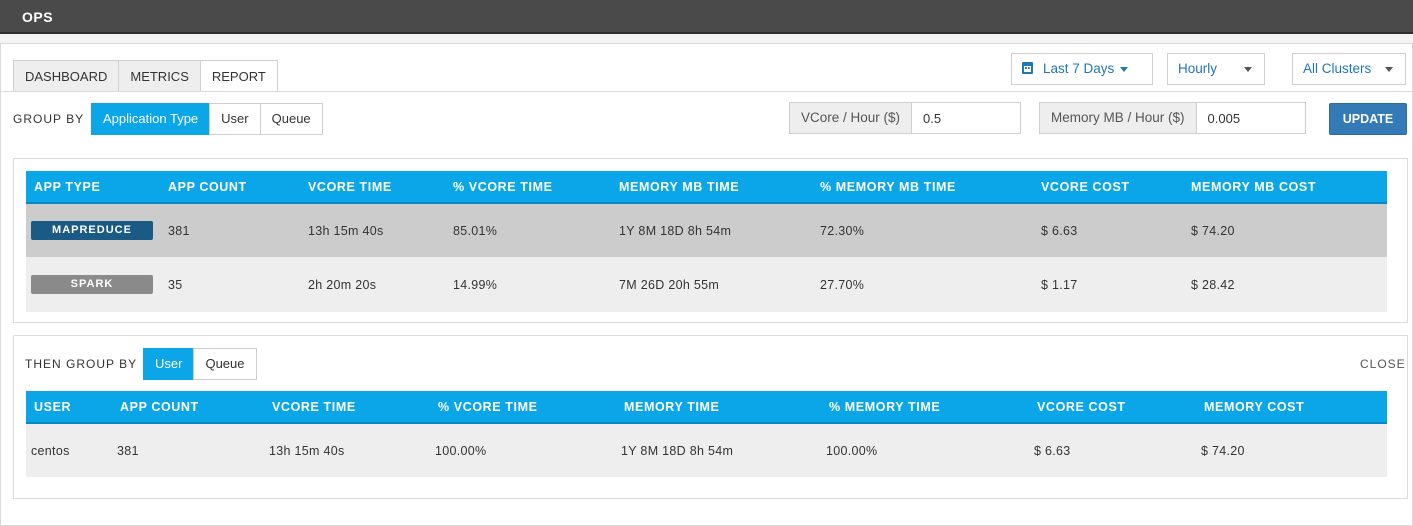 The height and width of the screenshot is (526, 1413). I want to click on memory-price-label: Memory MB / Hour ($), so click(1118, 118).